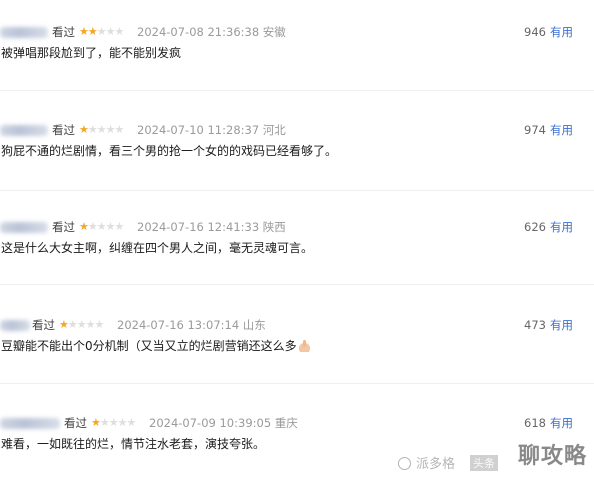 The image size is (594, 477). I want to click on review-date: 2024-07-08 21:36:38 安徽, so click(211, 32).